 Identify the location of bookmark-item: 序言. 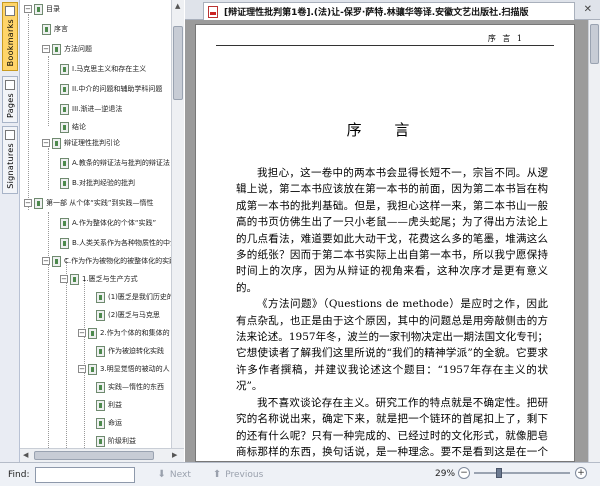
(55, 29).